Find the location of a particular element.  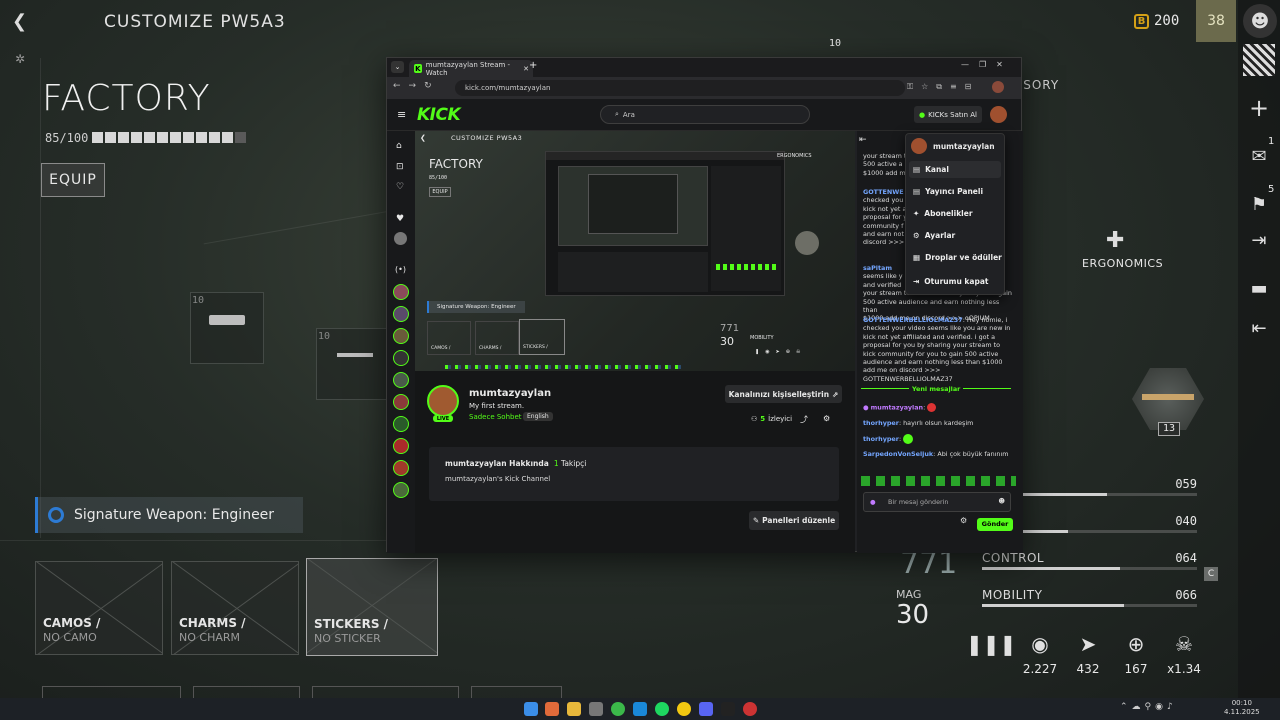

customize-channel-button: Kanalınızı kişiselleştirin ⇗ is located at coordinates (783, 394).